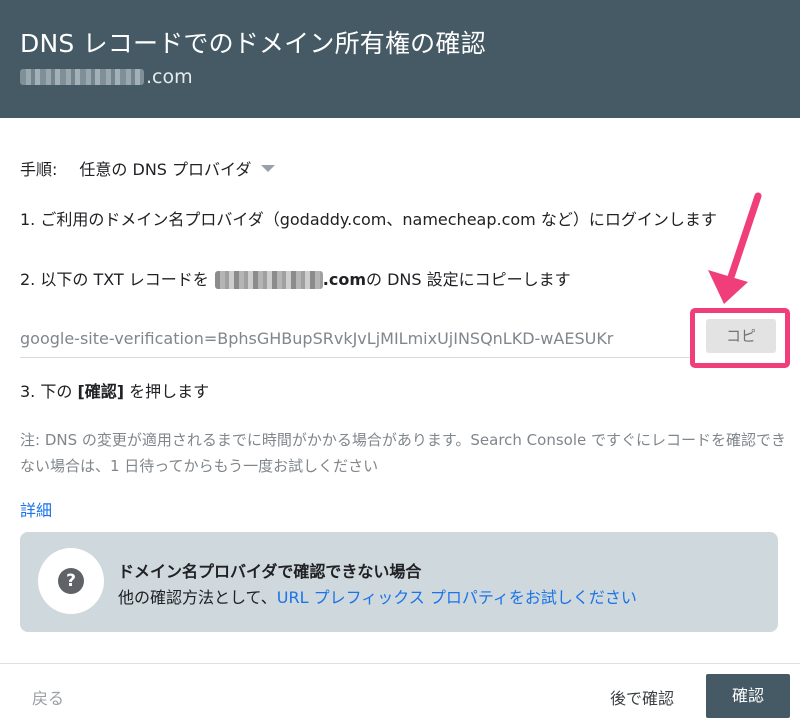 Image resolution: width=800 pixels, height=726 pixels. I want to click on step-3-text: 3. 下の [確認] を押します, so click(114, 392).